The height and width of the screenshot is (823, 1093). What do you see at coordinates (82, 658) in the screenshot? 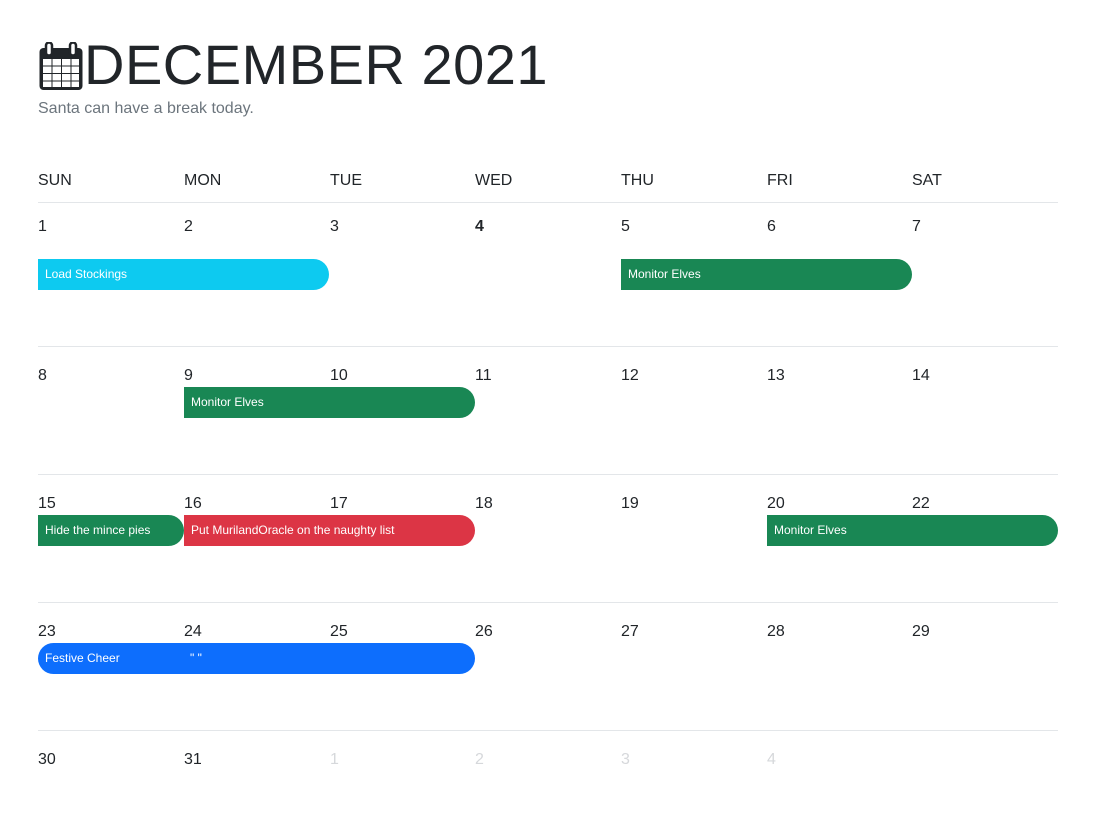
I see `event-festive-cheer-label: Festive Cheer` at bounding box center [82, 658].